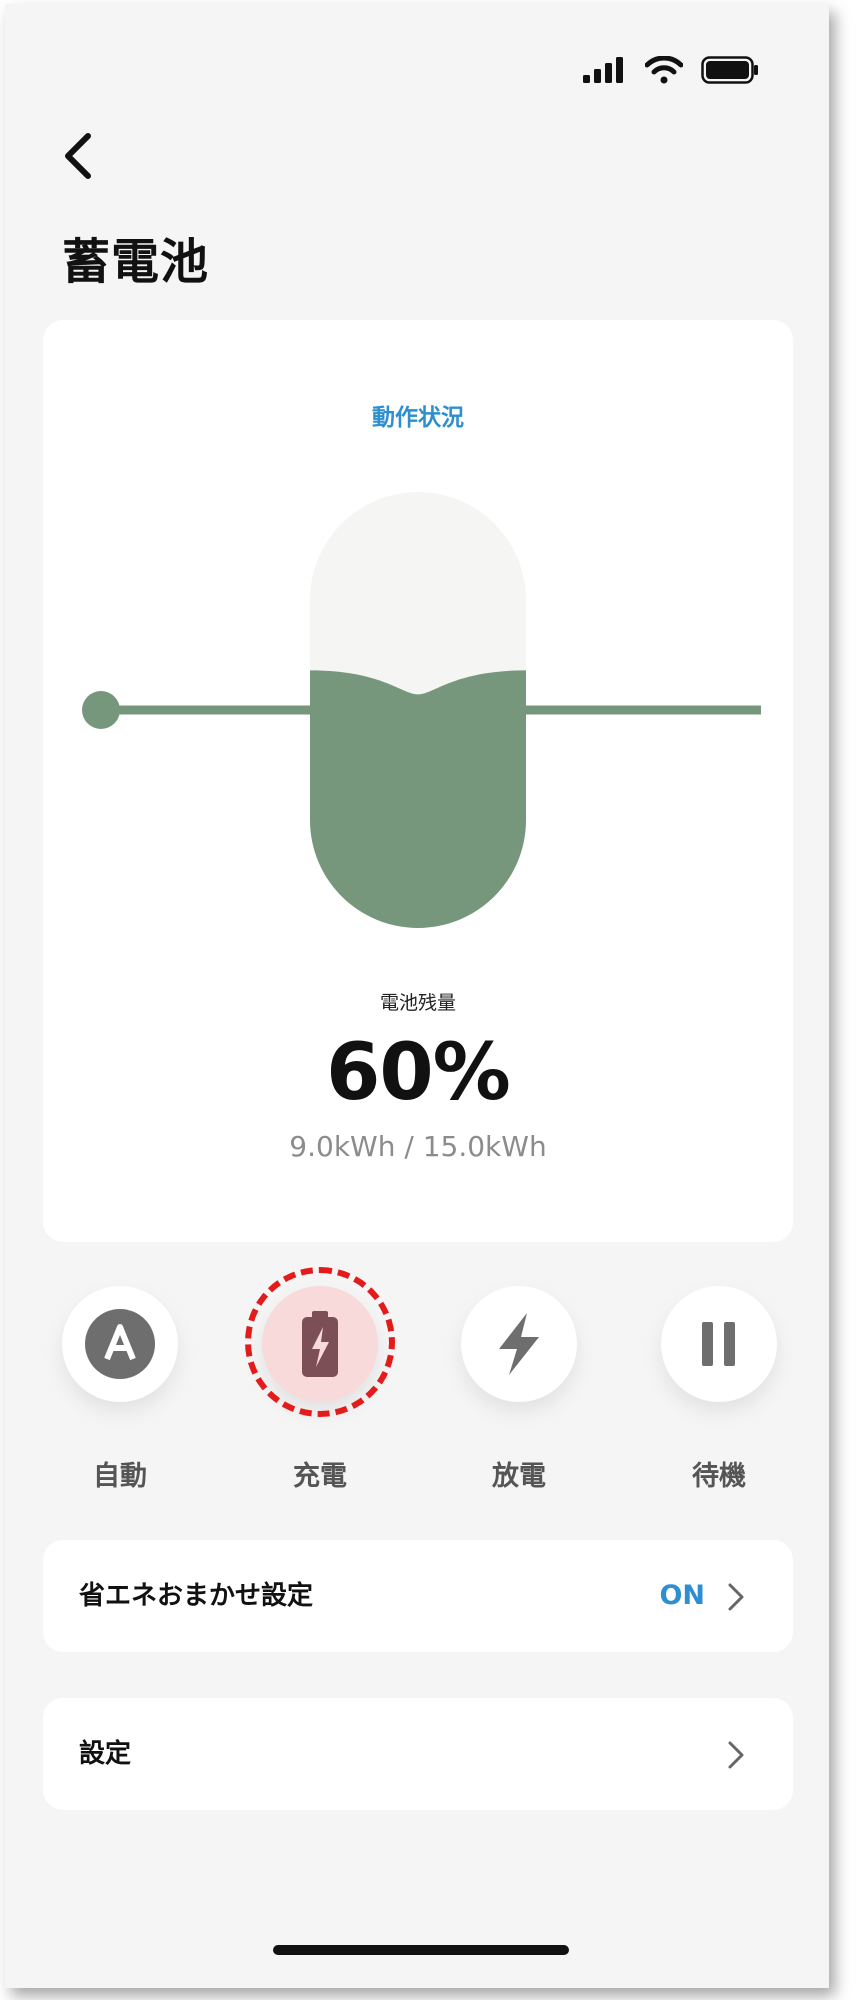 The height and width of the screenshot is (2000, 856). I want to click on highlight-ring, so click(320, 1342).